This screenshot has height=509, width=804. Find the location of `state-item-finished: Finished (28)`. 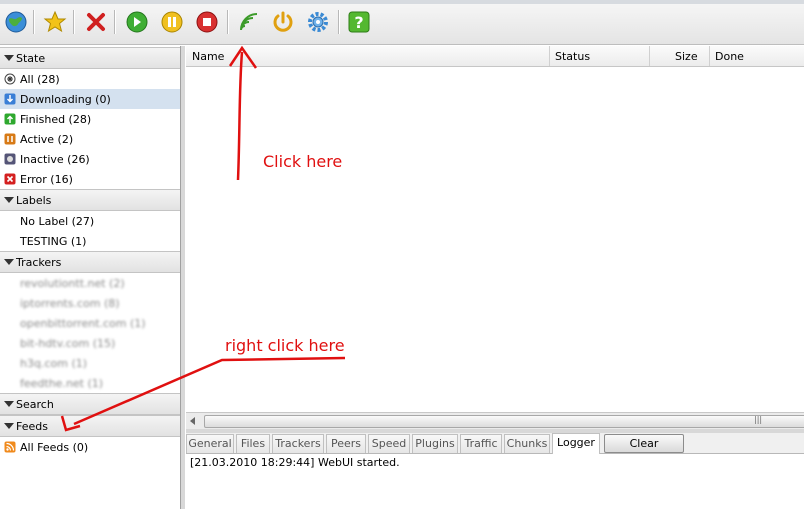

state-item-finished: Finished (28) is located at coordinates (90, 119).